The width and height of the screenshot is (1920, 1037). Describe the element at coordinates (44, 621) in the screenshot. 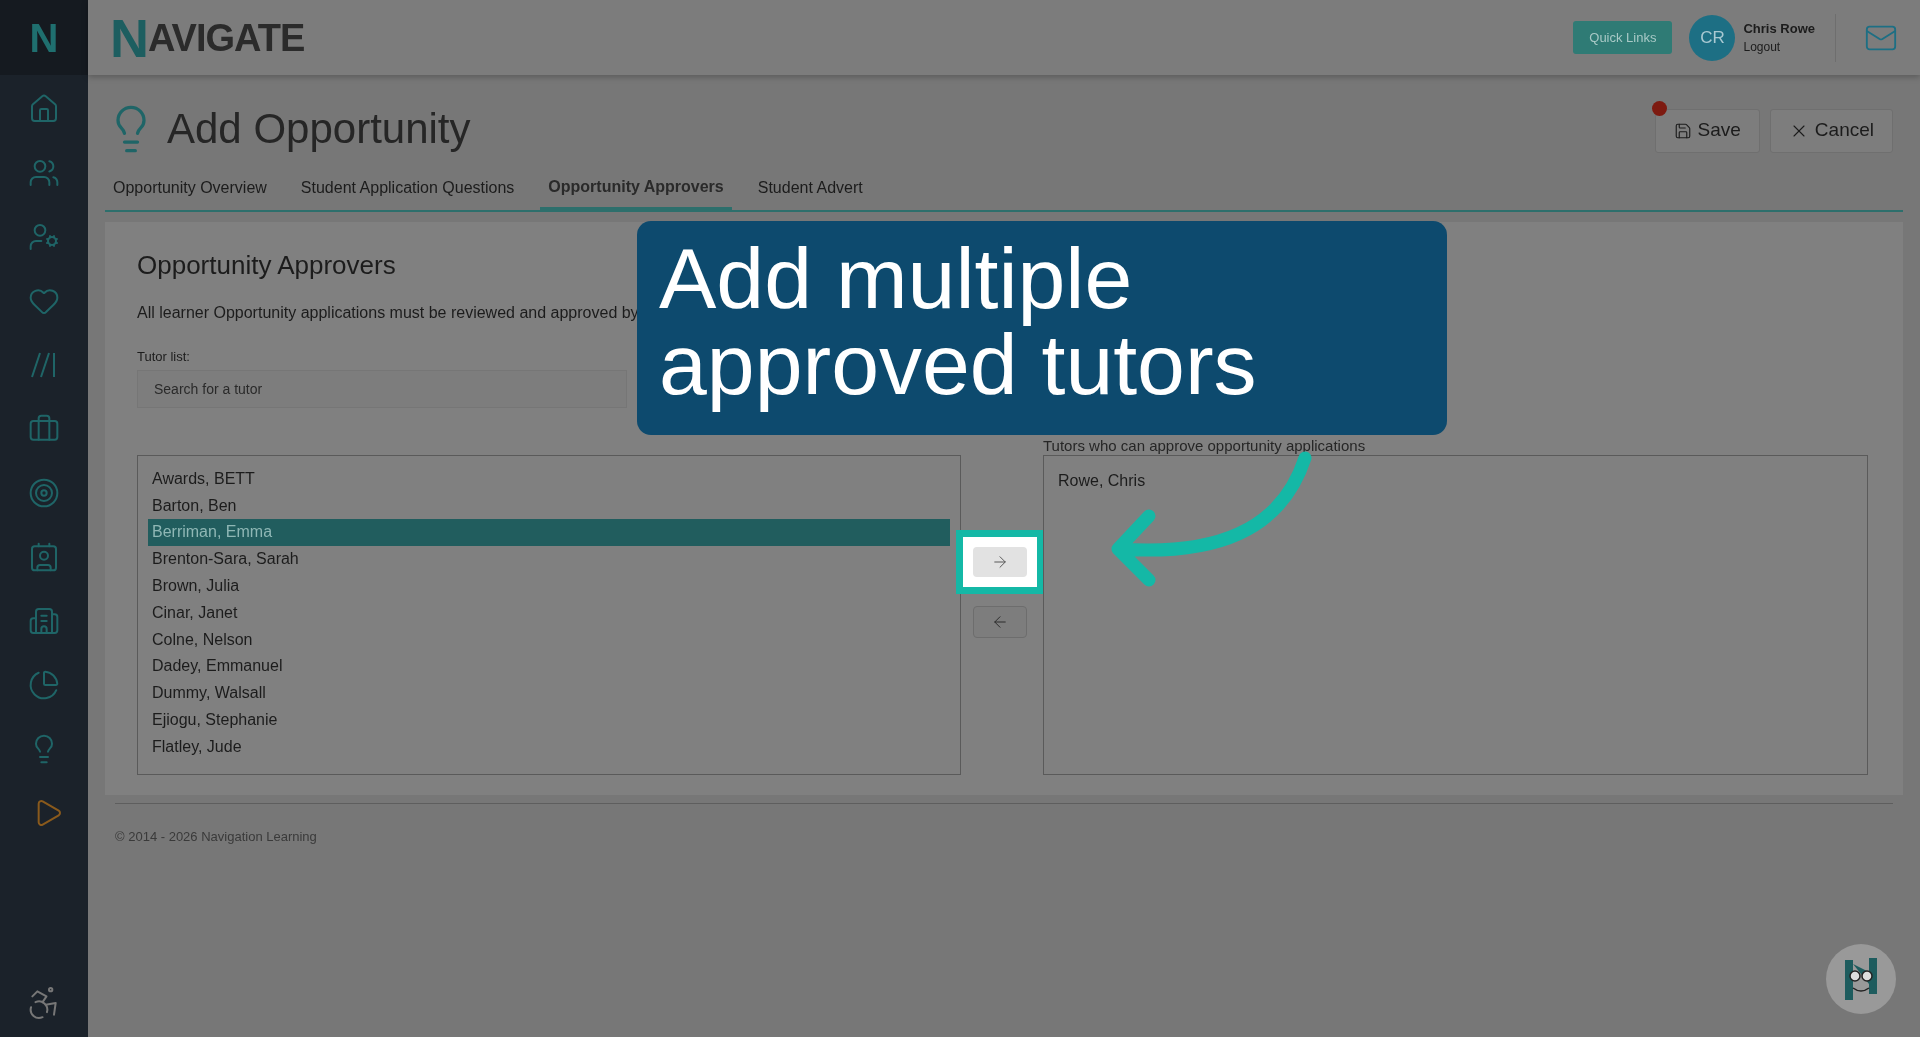

I see `building-person-icon` at that location.